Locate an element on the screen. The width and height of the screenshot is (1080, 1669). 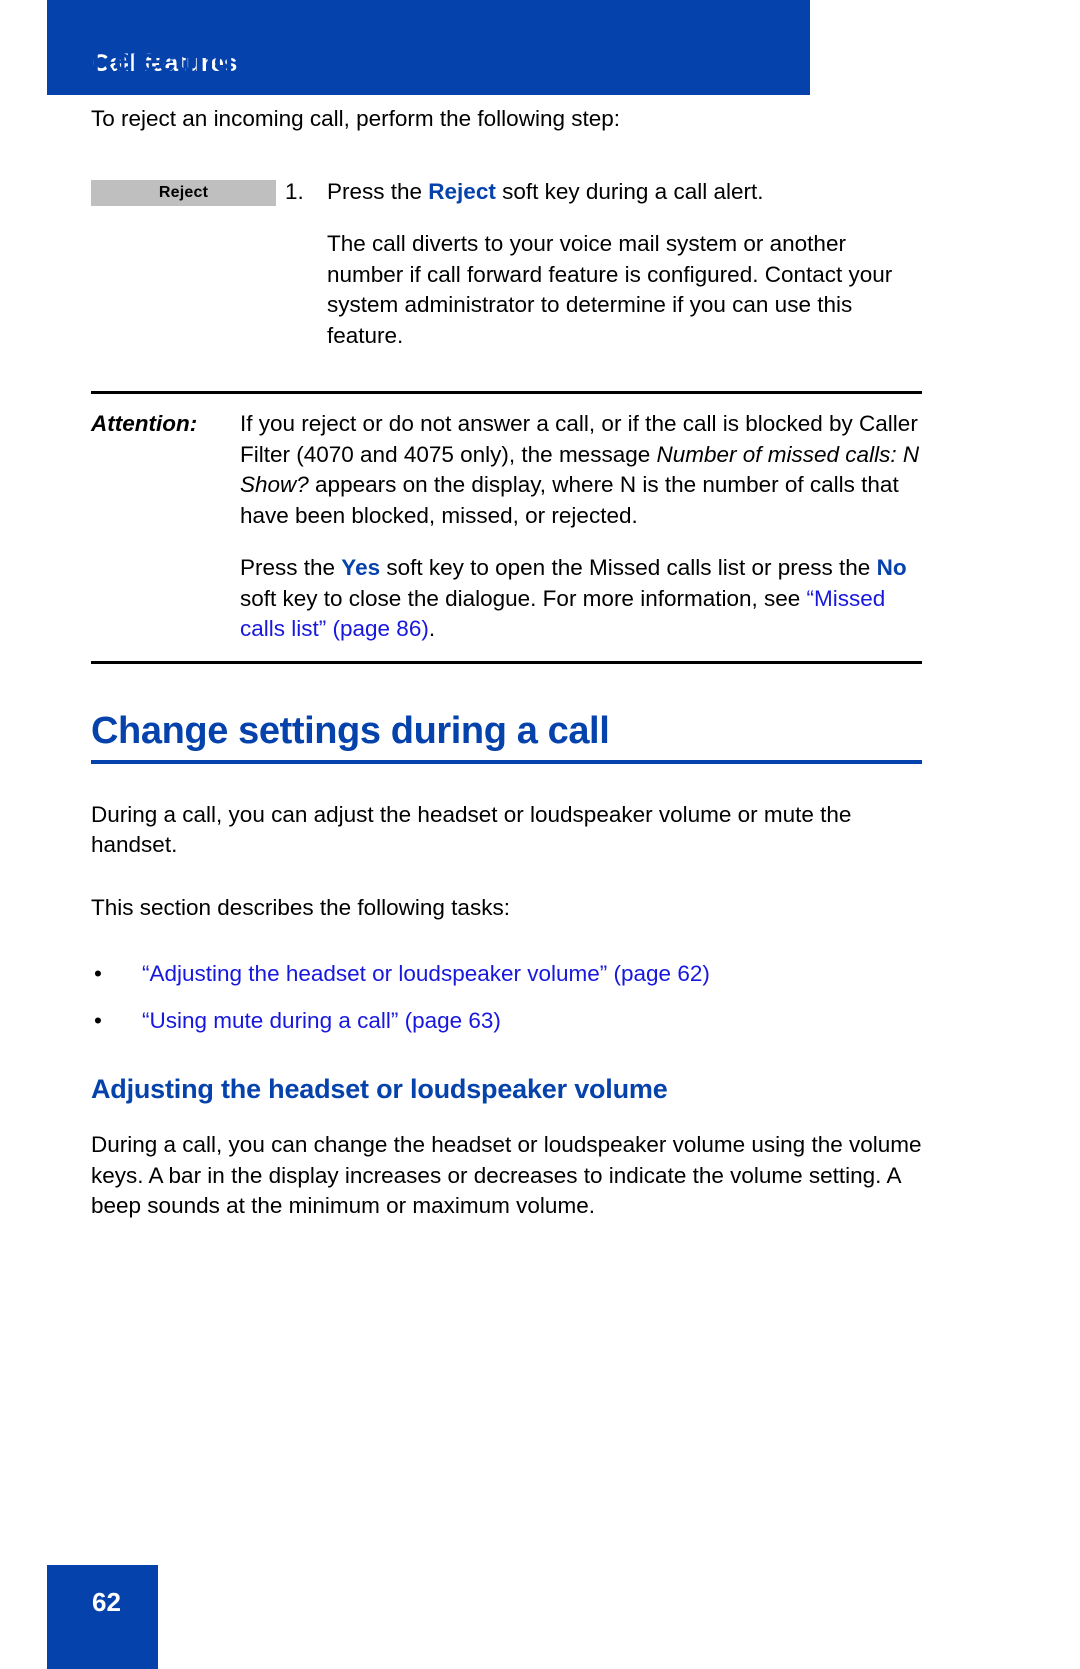
step-text-before: Press the is located at coordinates (378, 191).